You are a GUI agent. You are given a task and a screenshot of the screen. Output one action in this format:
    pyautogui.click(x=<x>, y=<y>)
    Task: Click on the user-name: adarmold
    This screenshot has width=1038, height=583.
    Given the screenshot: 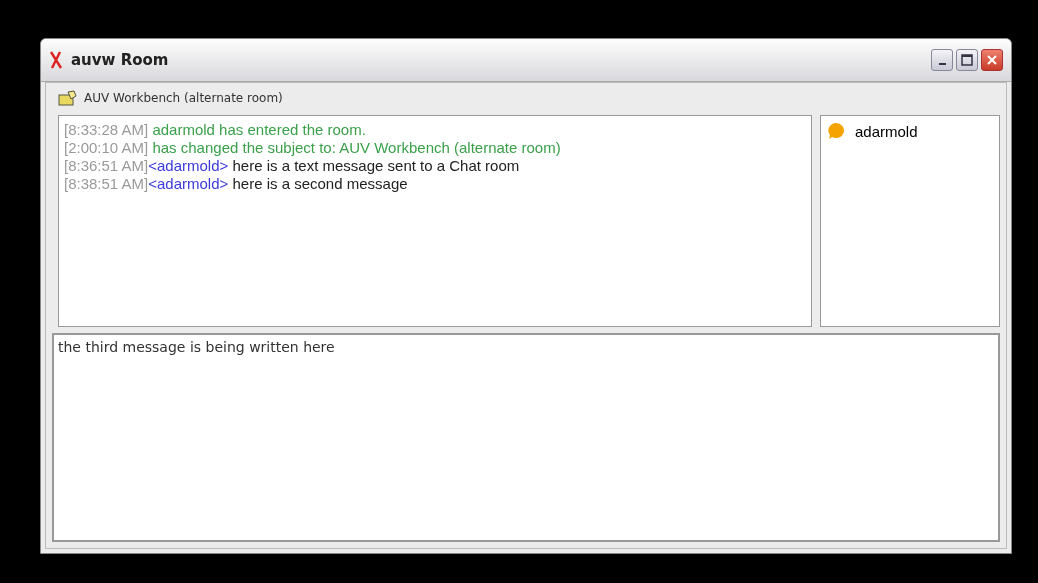 What is the action you would take?
    pyautogui.click(x=886, y=131)
    